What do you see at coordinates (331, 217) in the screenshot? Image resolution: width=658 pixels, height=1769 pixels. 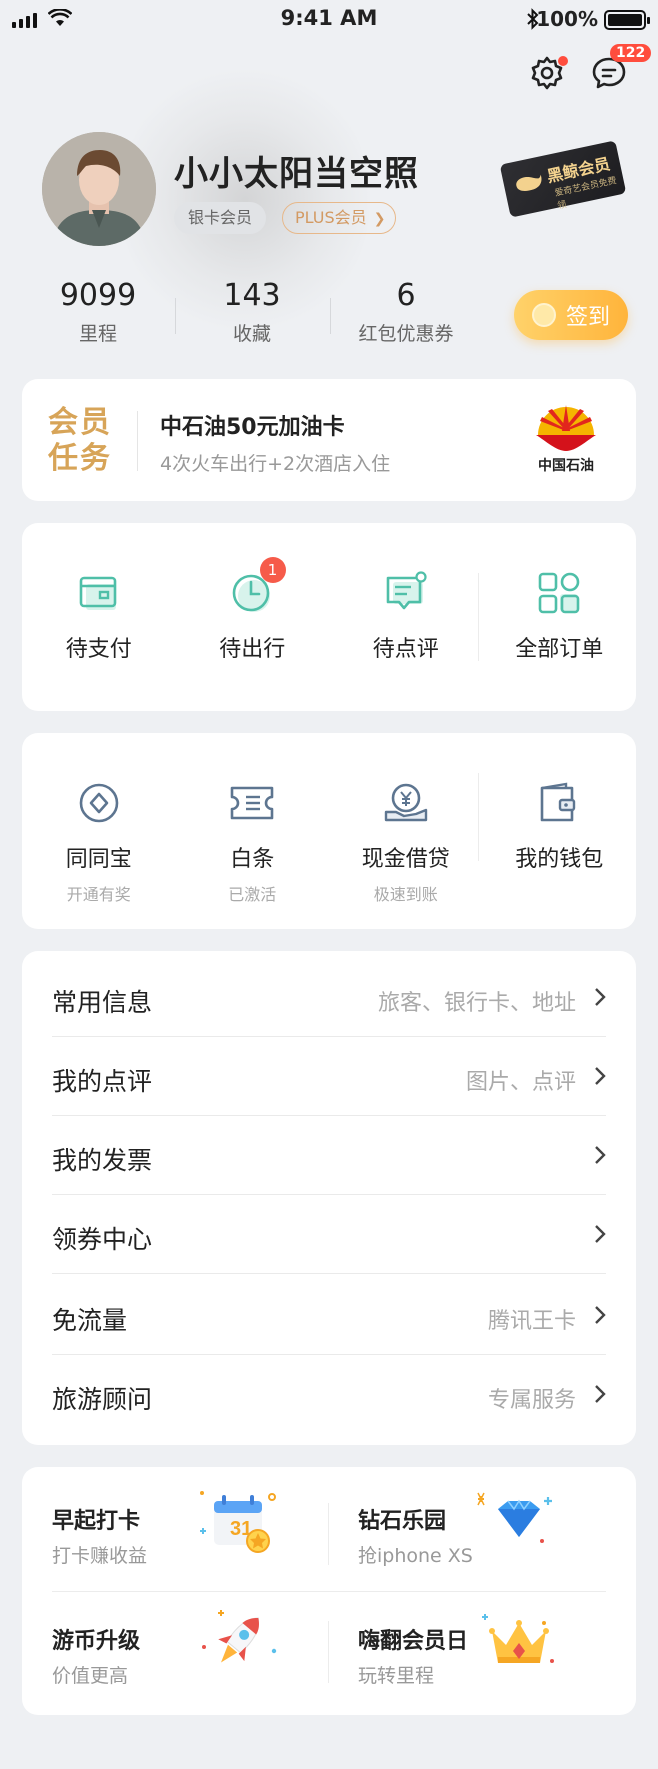 I see `plus-member-label: PLUS会员` at bounding box center [331, 217].